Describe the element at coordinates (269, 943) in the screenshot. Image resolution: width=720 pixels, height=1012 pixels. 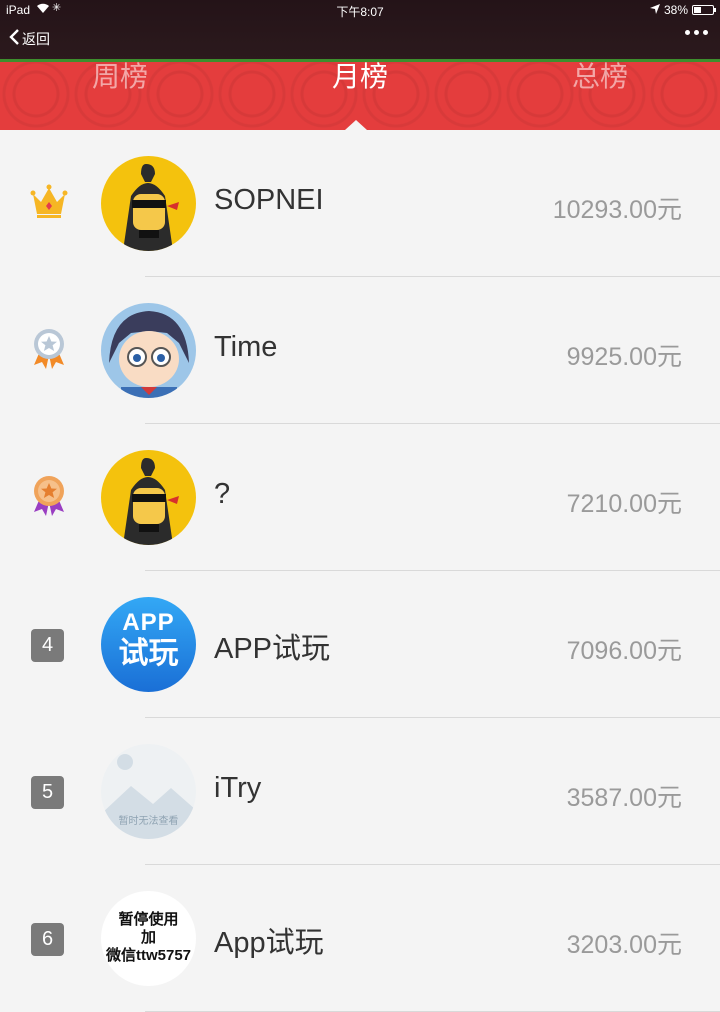
I see `user-name: App试玩` at that location.